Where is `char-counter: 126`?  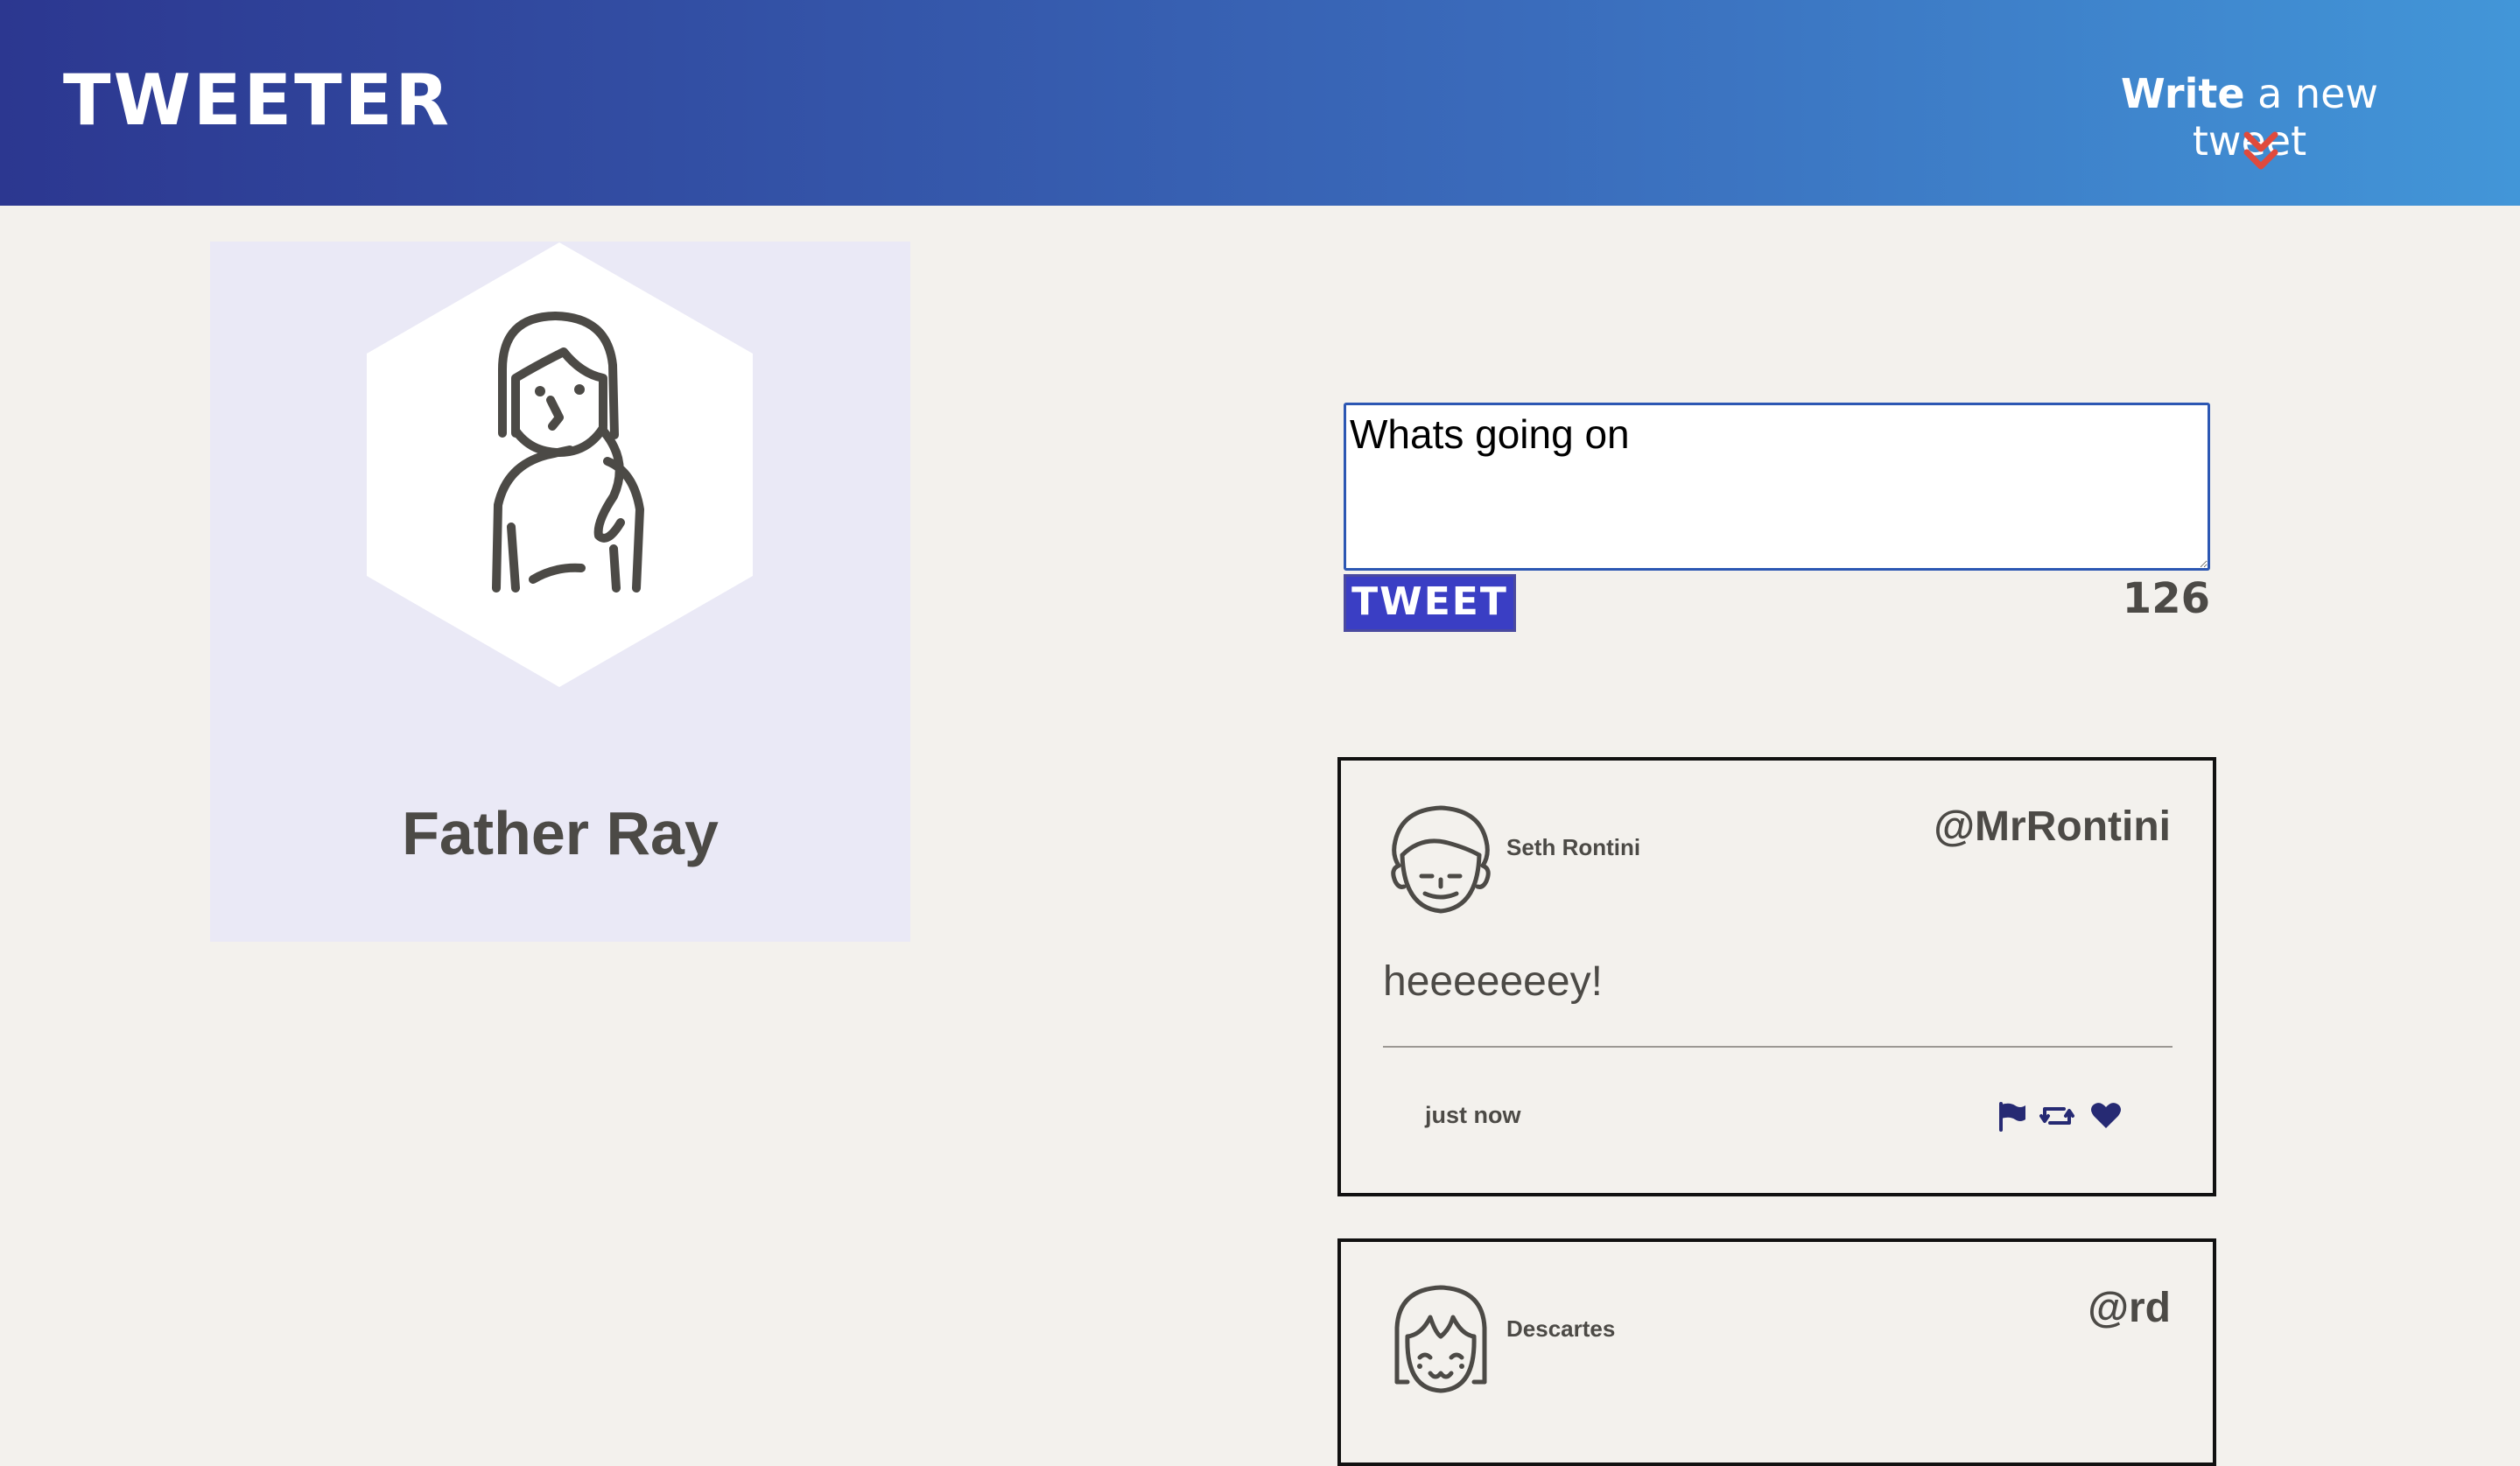 char-counter: 126 is located at coordinates (2166, 598).